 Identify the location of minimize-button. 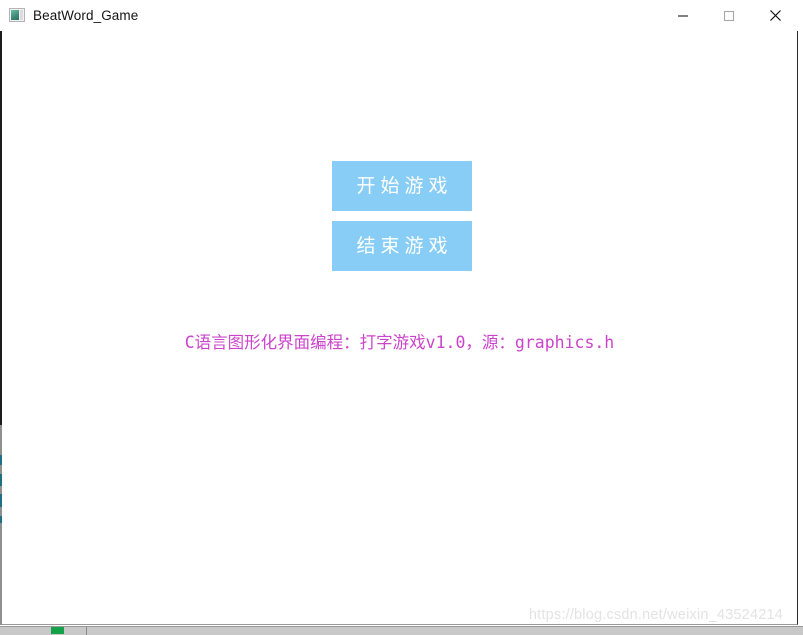
(683, 15).